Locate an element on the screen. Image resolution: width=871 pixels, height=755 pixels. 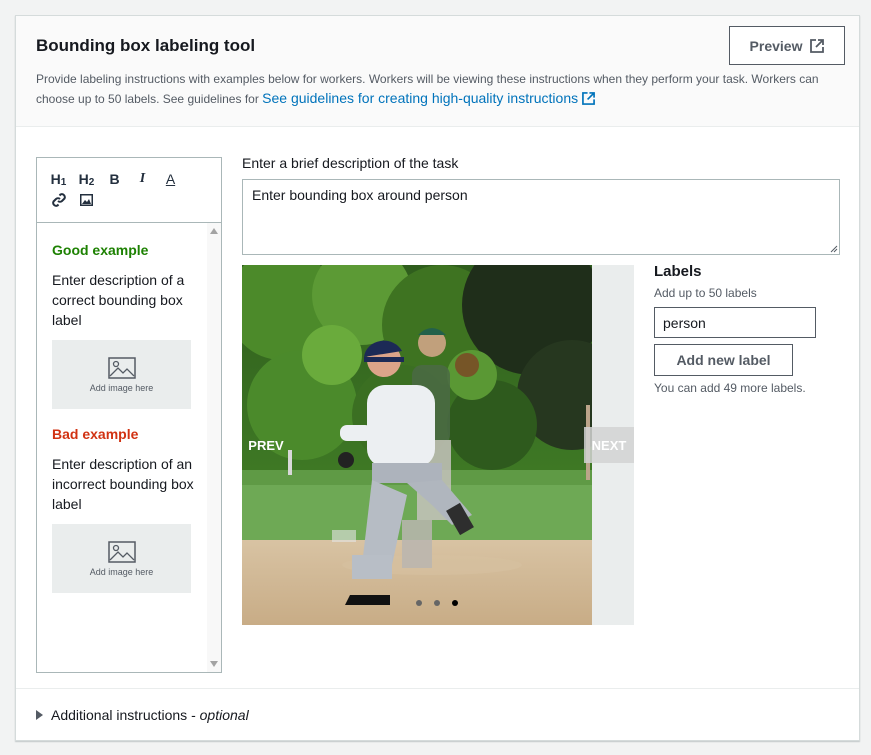
good-example-image-slot: Add image here is located at coordinates (121, 374).